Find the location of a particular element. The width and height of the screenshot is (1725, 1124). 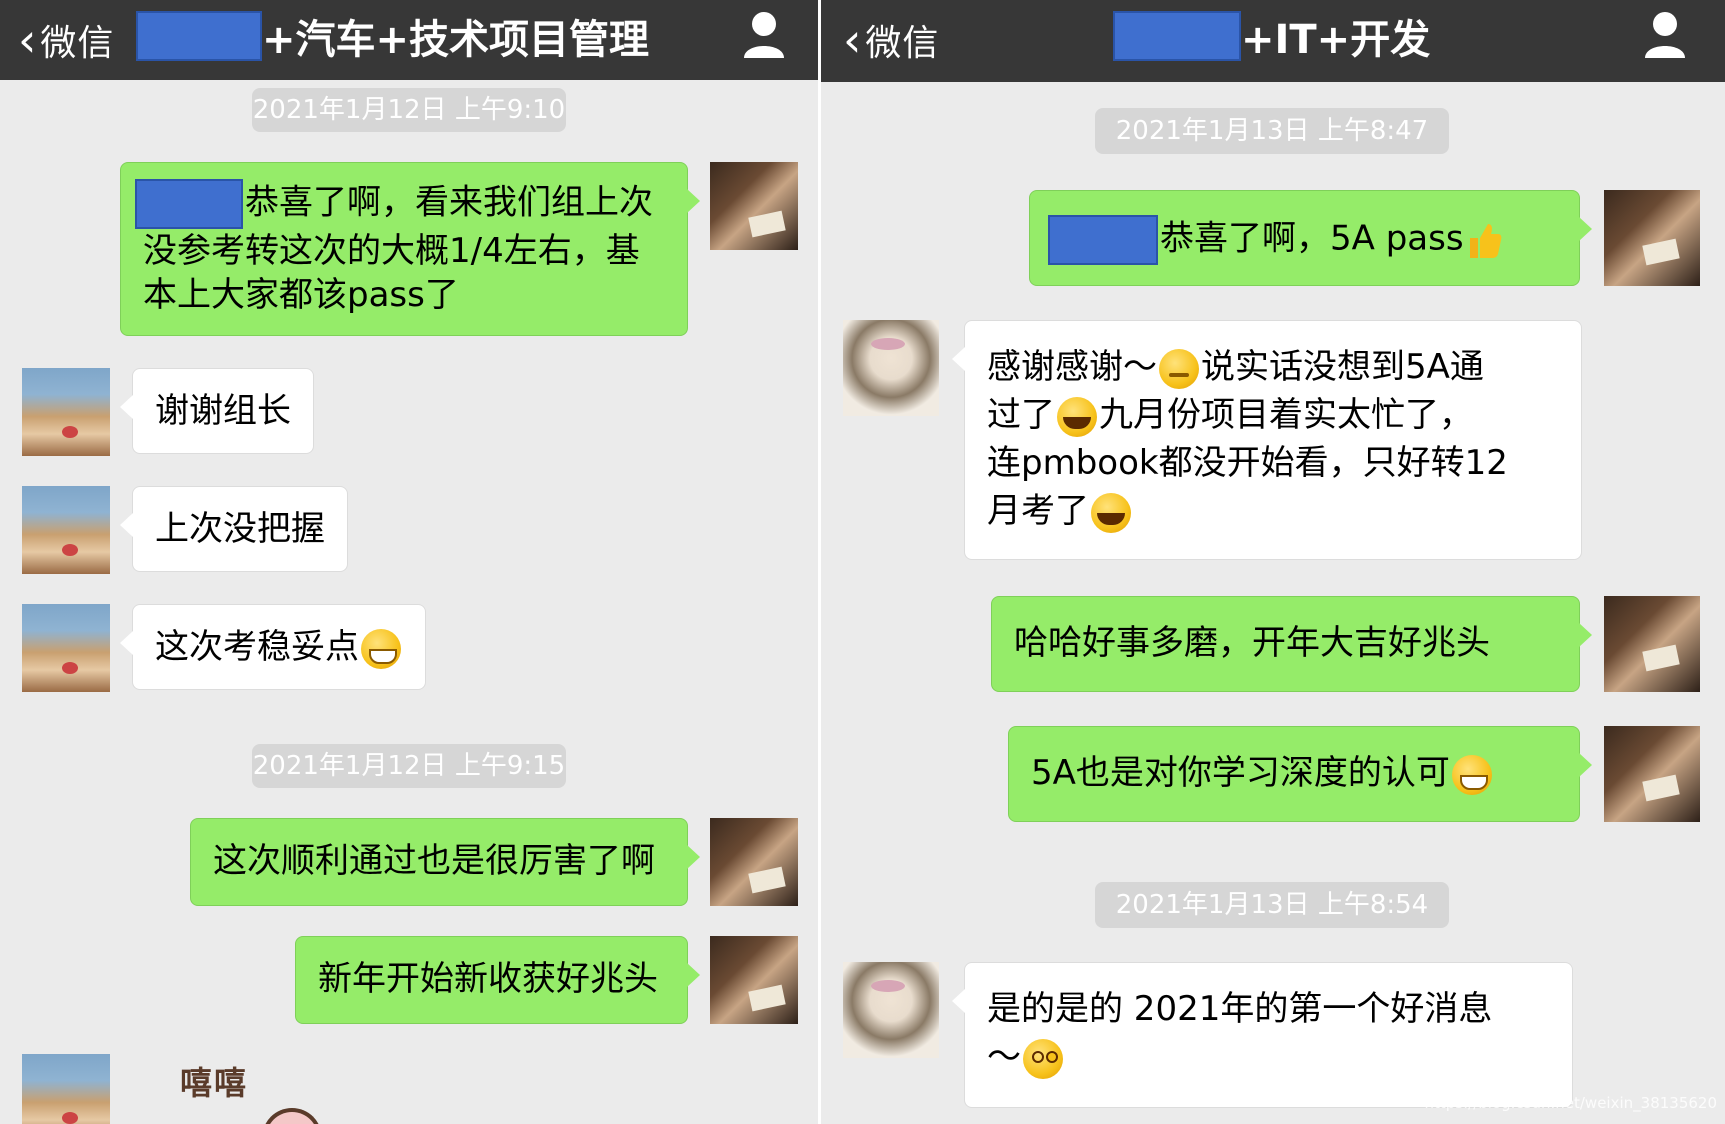

sticker-text: 嘻嘻 is located at coordinates (214, 1083).